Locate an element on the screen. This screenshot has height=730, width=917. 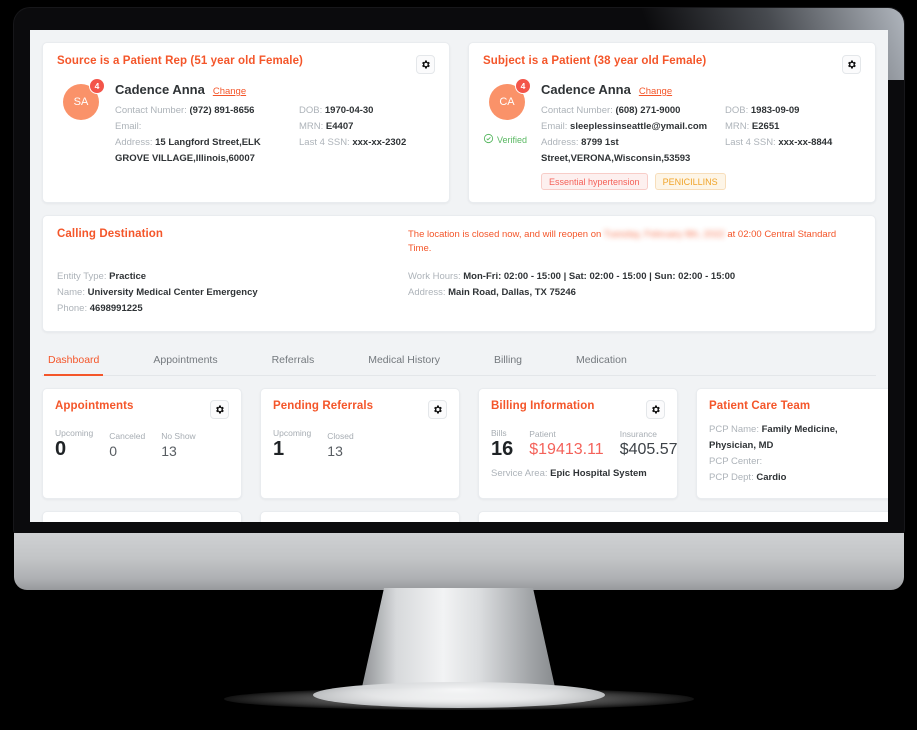
field-label: DOB: is located at coordinates (311, 110).